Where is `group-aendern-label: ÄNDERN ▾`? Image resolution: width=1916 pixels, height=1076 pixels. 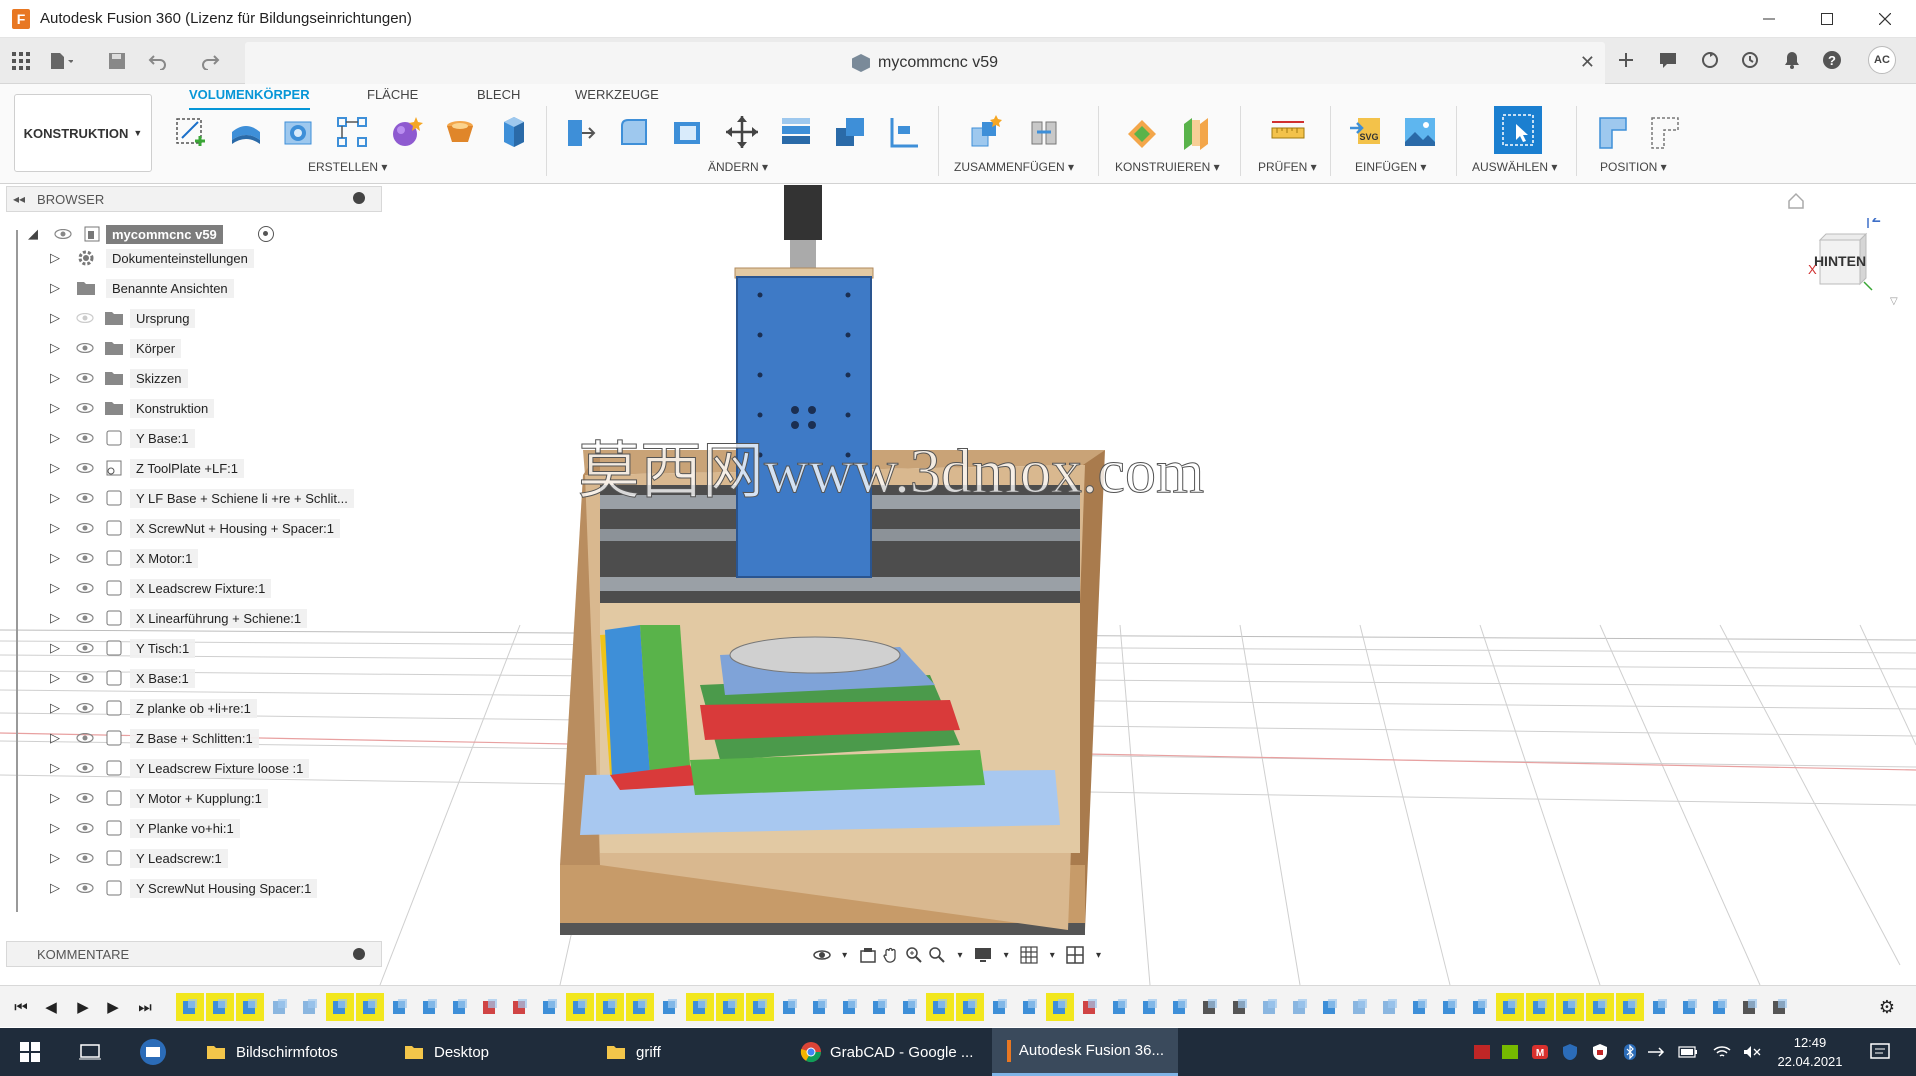
group-aendern-label: ÄNDERN ▾ is located at coordinates (738, 167).